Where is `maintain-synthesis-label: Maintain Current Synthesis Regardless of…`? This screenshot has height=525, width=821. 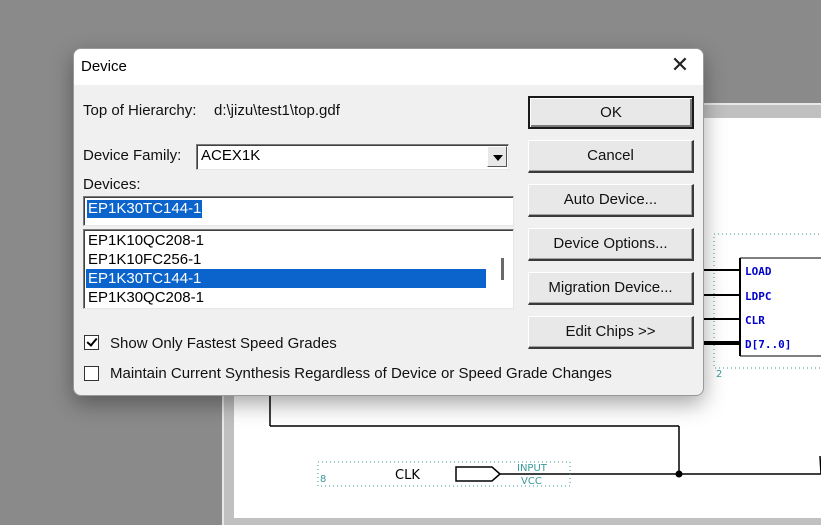
maintain-synthesis-label: Maintain Current Synthesis Regardless of… is located at coordinates (361, 373).